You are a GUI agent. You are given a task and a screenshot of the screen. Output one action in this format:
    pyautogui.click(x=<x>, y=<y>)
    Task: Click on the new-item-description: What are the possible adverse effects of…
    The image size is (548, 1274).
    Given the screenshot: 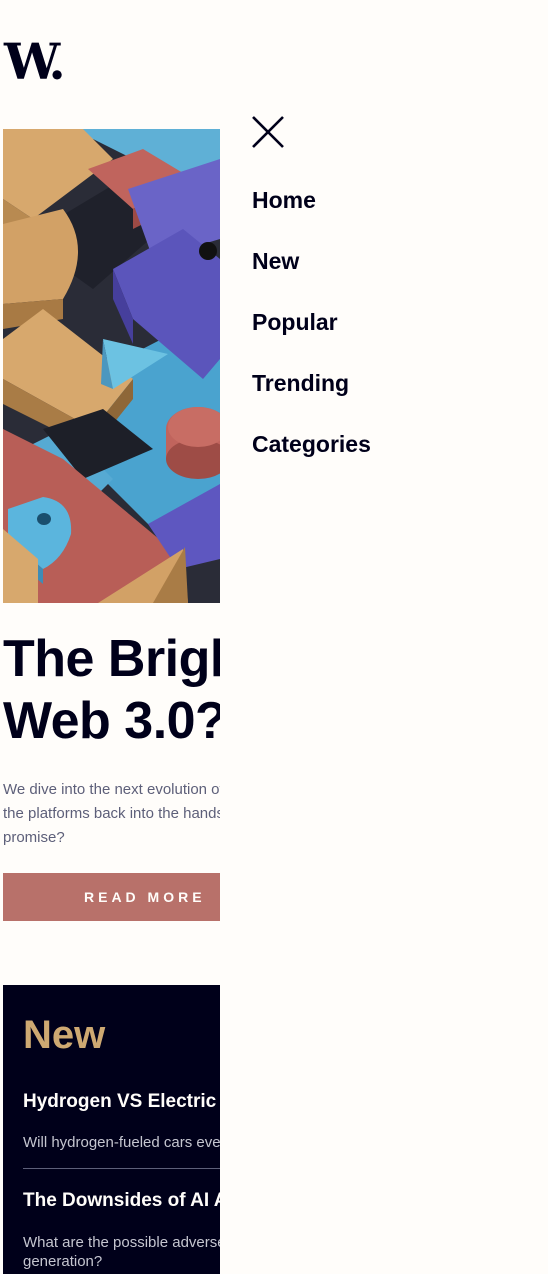 What is the action you would take?
    pyautogui.click(x=121, y=1242)
    